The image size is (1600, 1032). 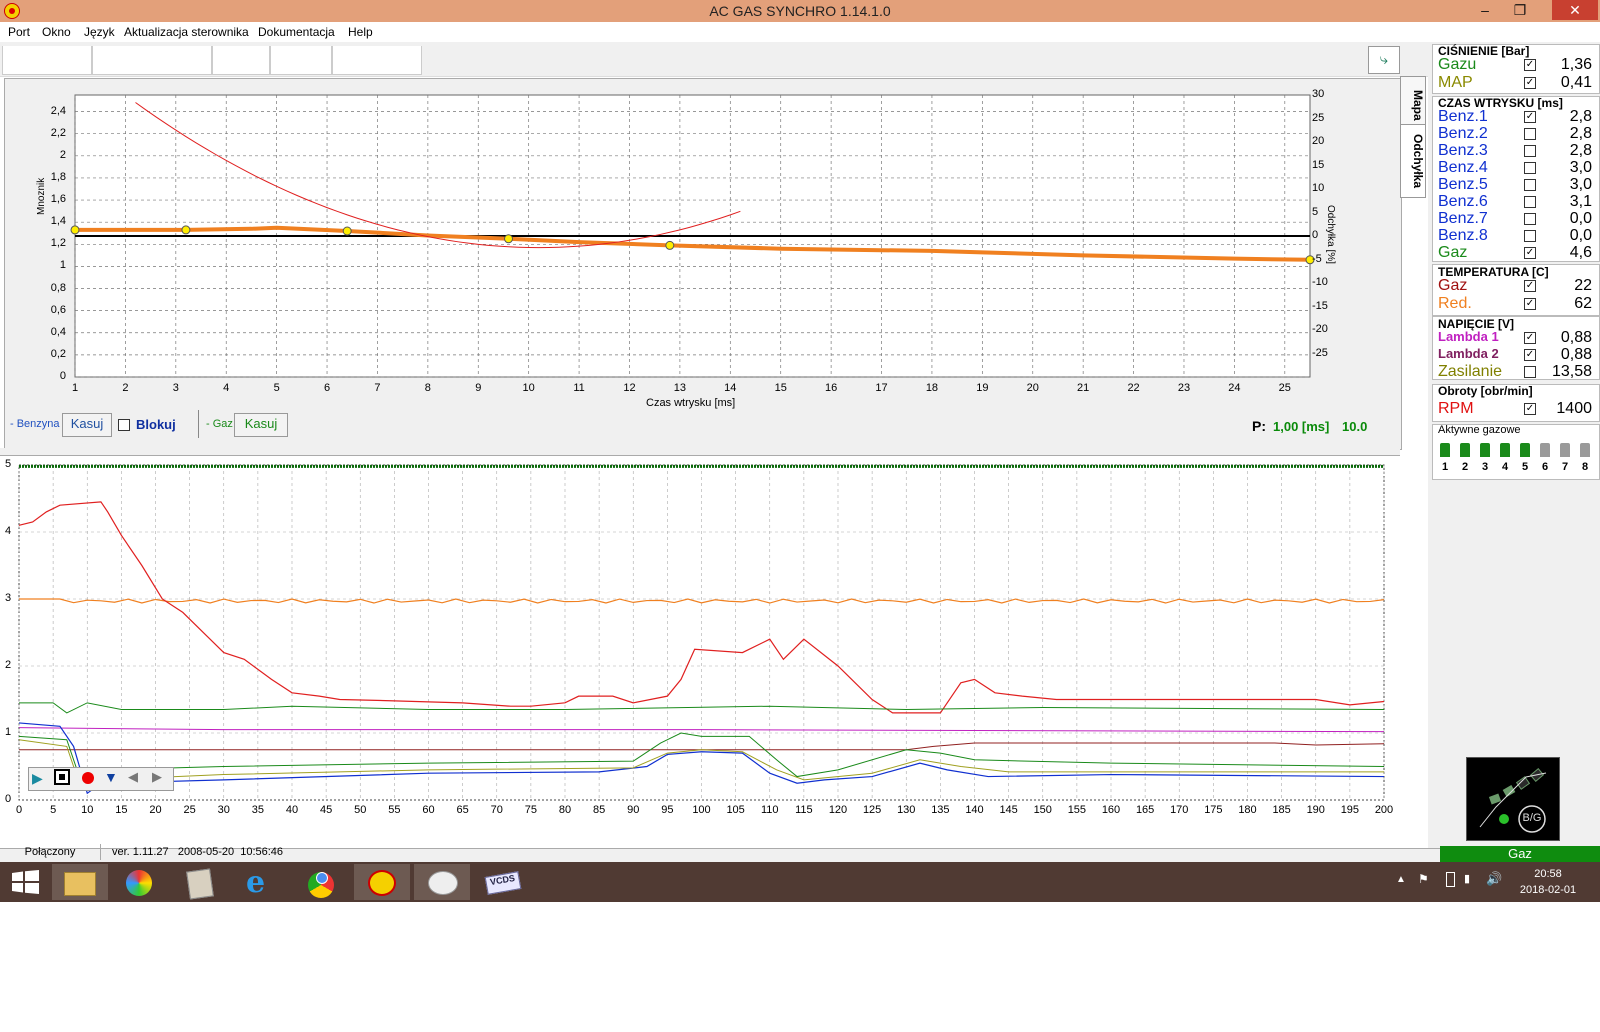 What do you see at coordinates (155, 810) in the screenshot?
I see `lower-x-tick: 20` at bounding box center [155, 810].